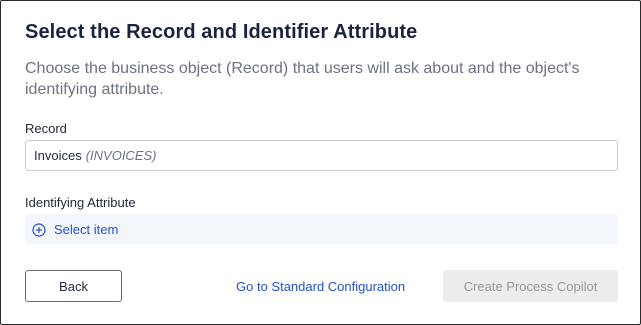 Image resolution: width=641 pixels, height=325 pixels. What do you see at coordinates (530, 286) in the screenshot?
I see `create-process-copilot-button: Create Process Copilot` at bounding box center [530, 286].